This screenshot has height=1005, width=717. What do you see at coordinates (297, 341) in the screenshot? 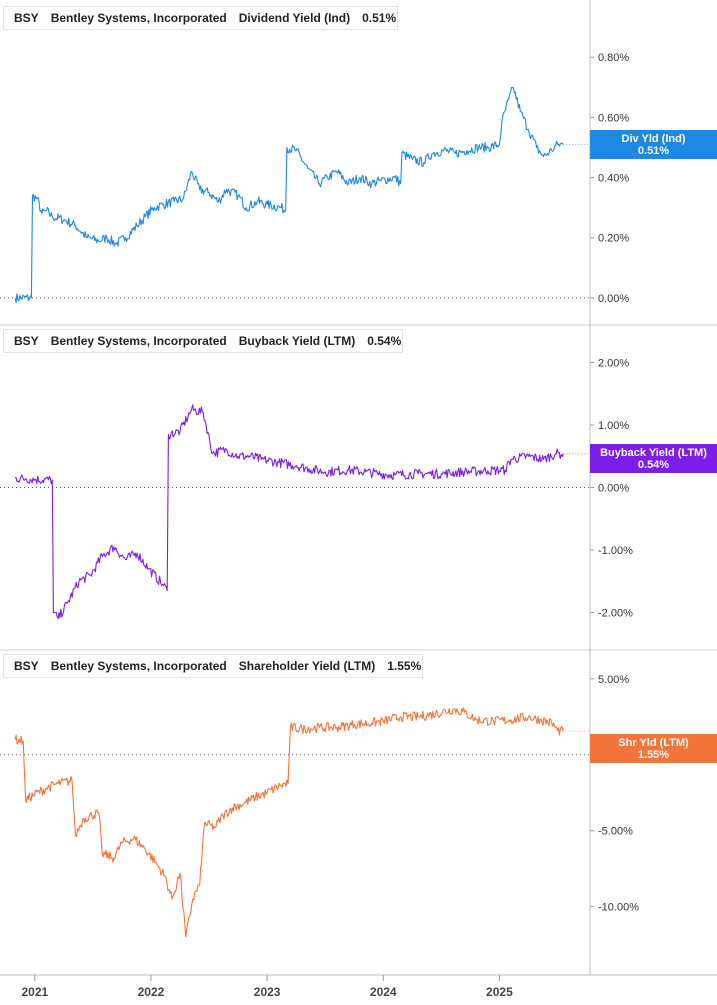
I see `legend-metric: Buyback Yield (LTM)` at bounding box center [297, 341].